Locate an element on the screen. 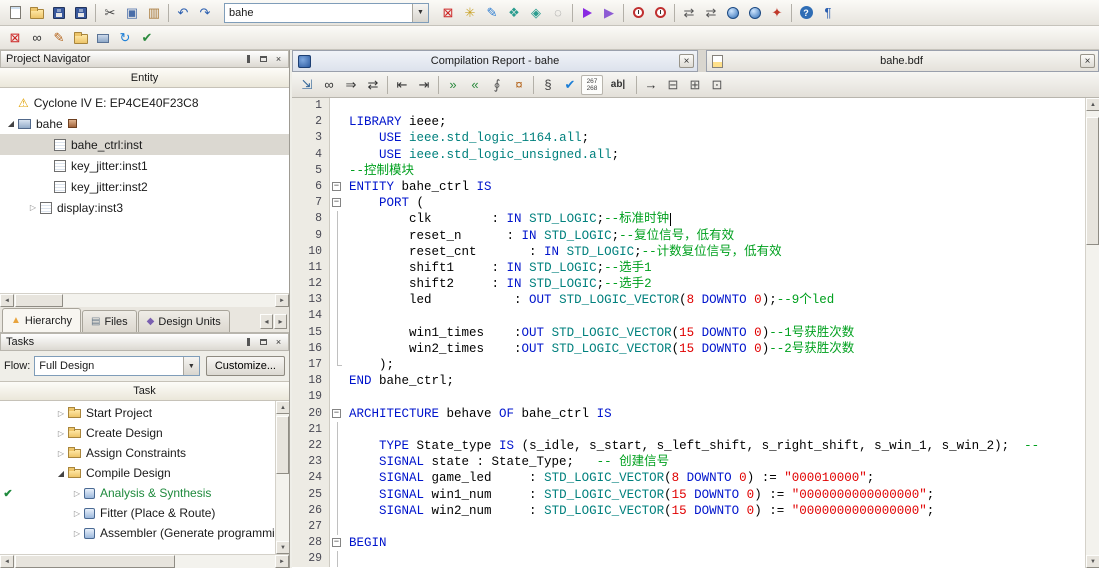 The height and width of the screenshot is (568, 1099). find-icon: ∞ is located at coordinates (329, 85).